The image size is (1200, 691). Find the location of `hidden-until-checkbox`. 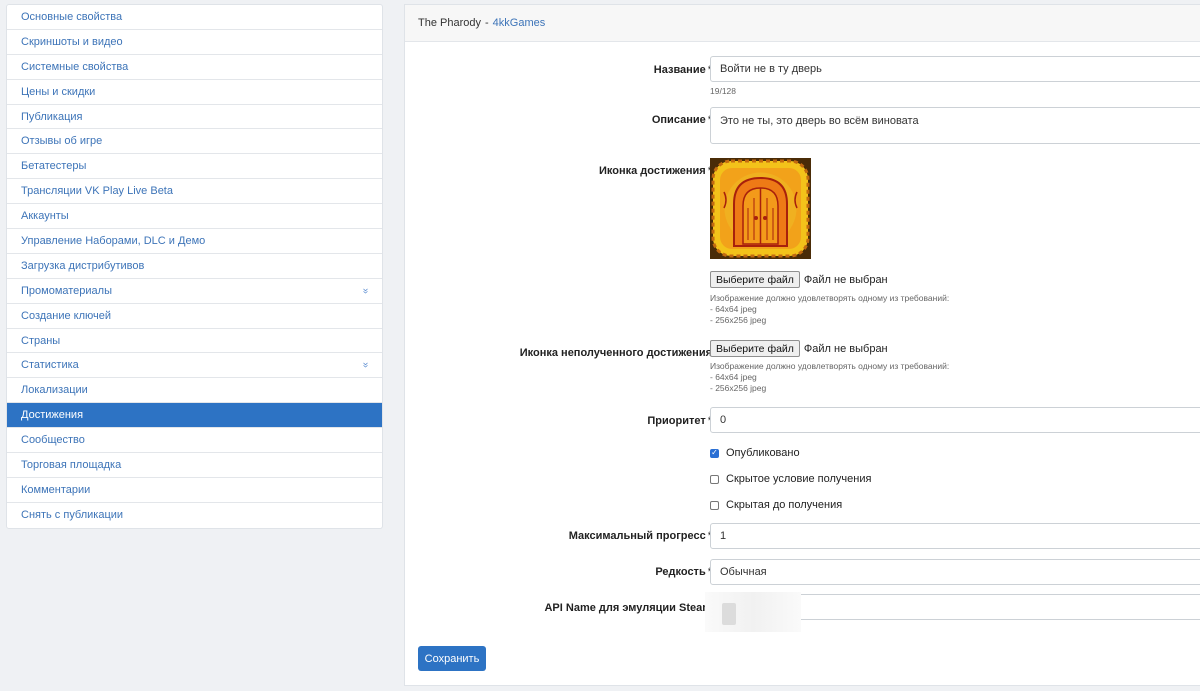

hidden-until-checkbox is located at coordinates (714, 505).